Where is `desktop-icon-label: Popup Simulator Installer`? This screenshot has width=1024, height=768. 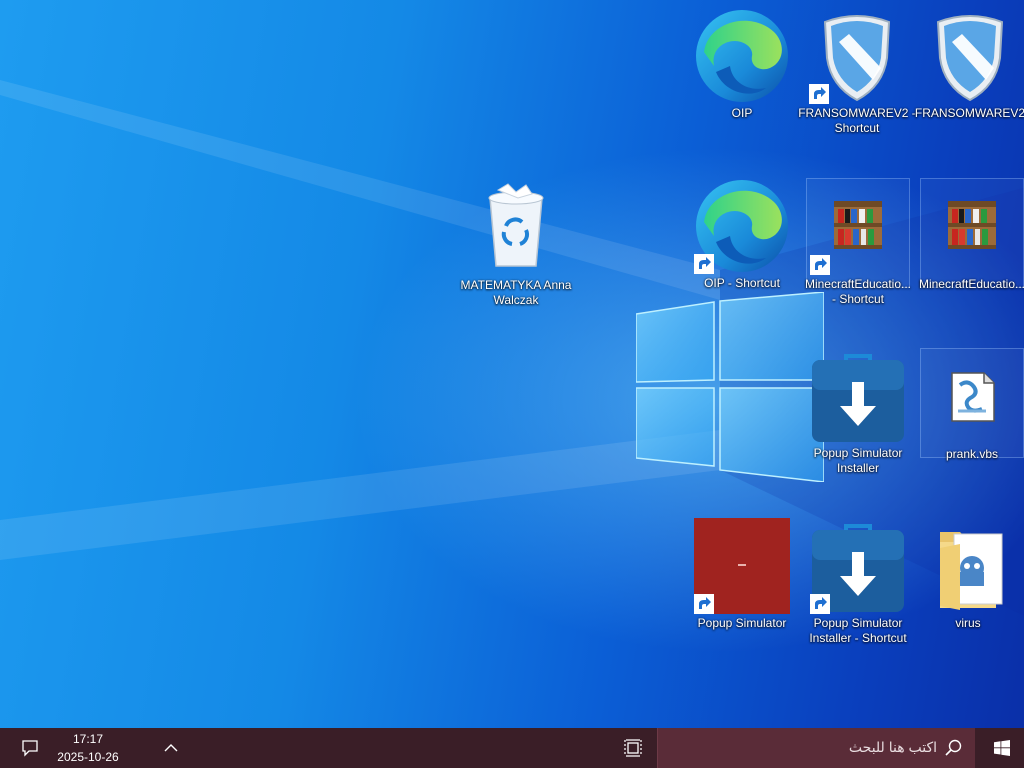 desktop-icon-label: Popup Simulator Installer is located at coordinates (858, 460).